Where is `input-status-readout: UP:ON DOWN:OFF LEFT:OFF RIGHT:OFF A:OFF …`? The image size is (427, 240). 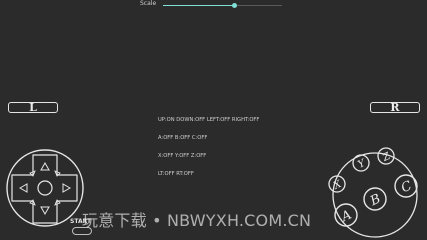
input-status-readout: UP:ON DOWN:OFF LEFT:OFF RIGHT:OFF A:OFF … is located at coordinates (208, 144).